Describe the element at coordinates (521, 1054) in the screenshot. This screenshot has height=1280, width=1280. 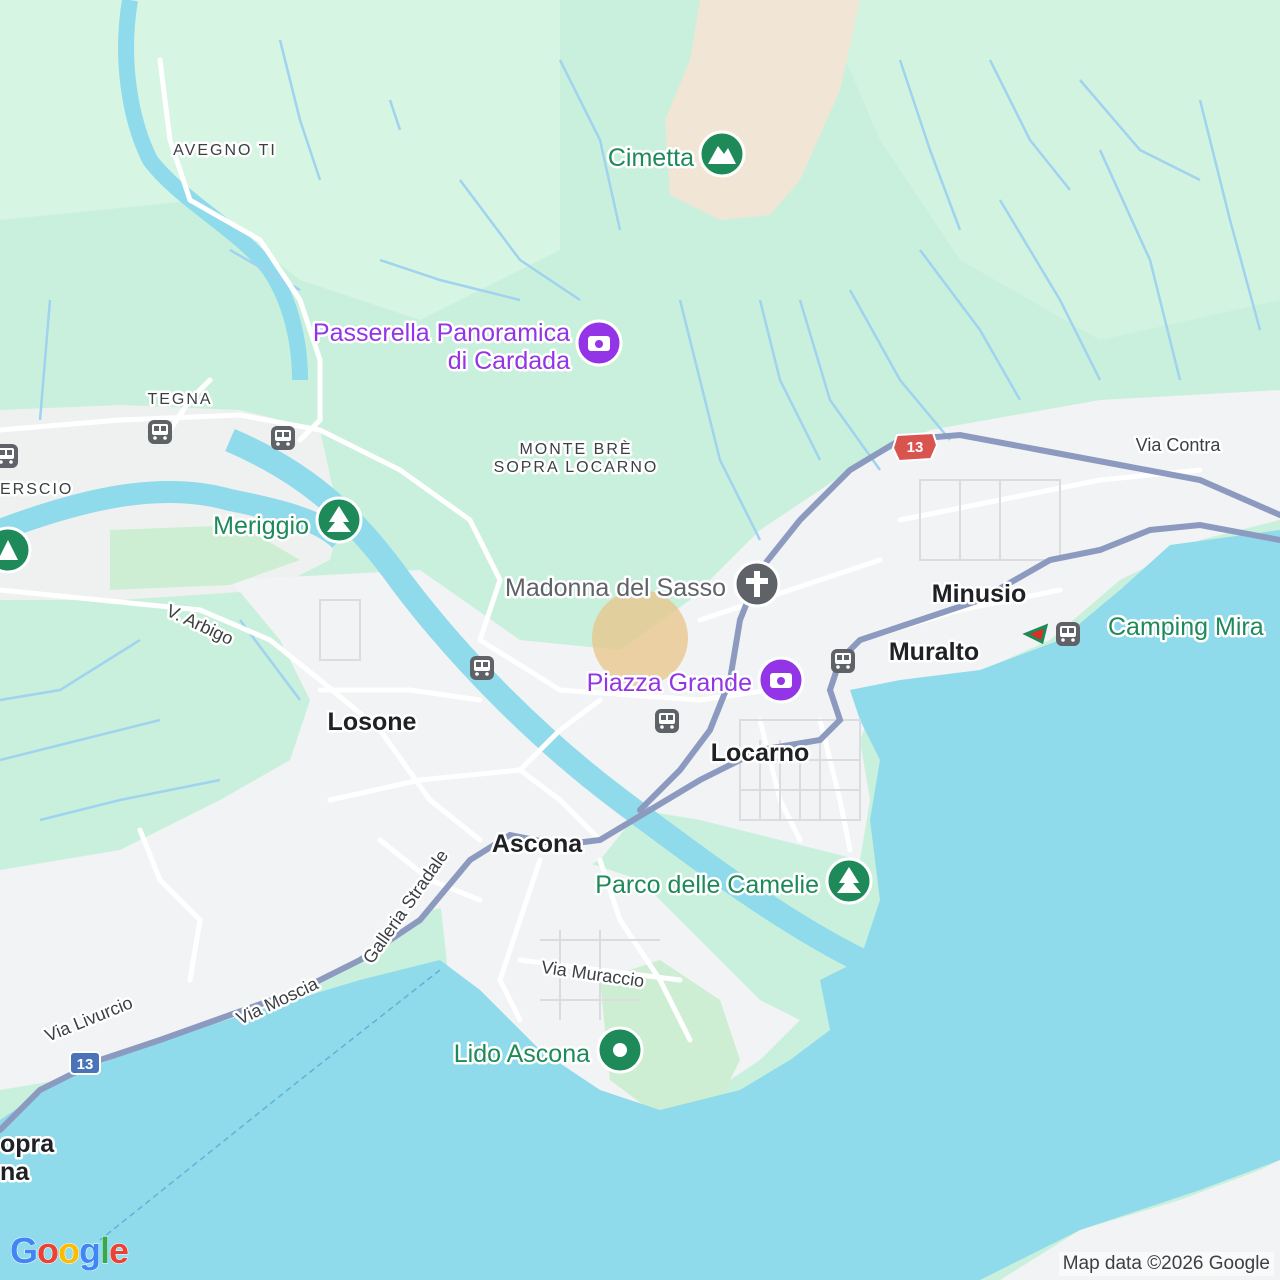
I see `poi-label-lido-ascona: Lido Ascona` at that location.